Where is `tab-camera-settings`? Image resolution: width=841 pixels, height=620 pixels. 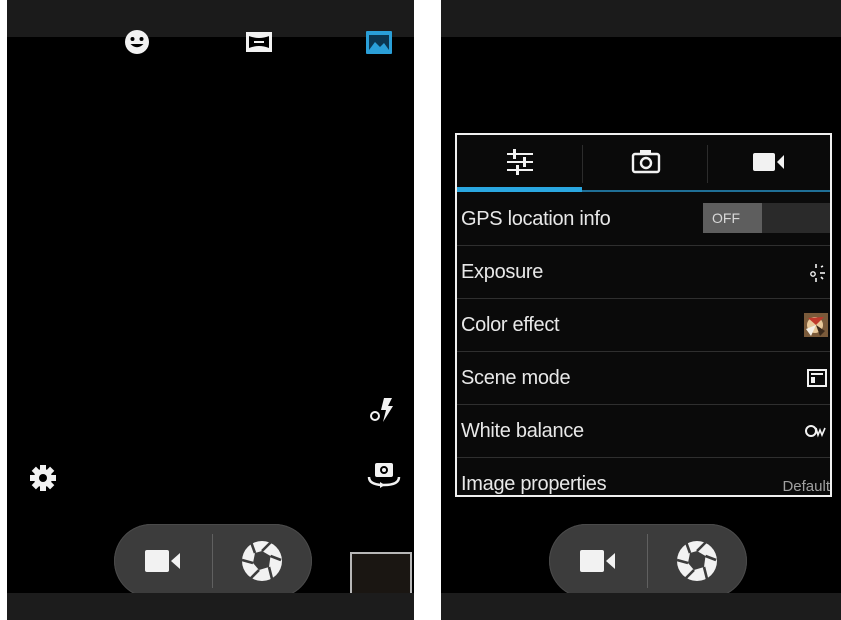
tab-camera-settings is located at coordinates (645, 163).